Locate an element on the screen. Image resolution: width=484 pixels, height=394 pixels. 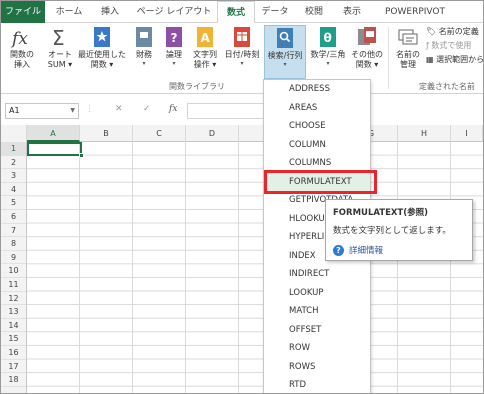
tooltip-help-link: ? 詳細情報 is located at coordinates (399, 250).